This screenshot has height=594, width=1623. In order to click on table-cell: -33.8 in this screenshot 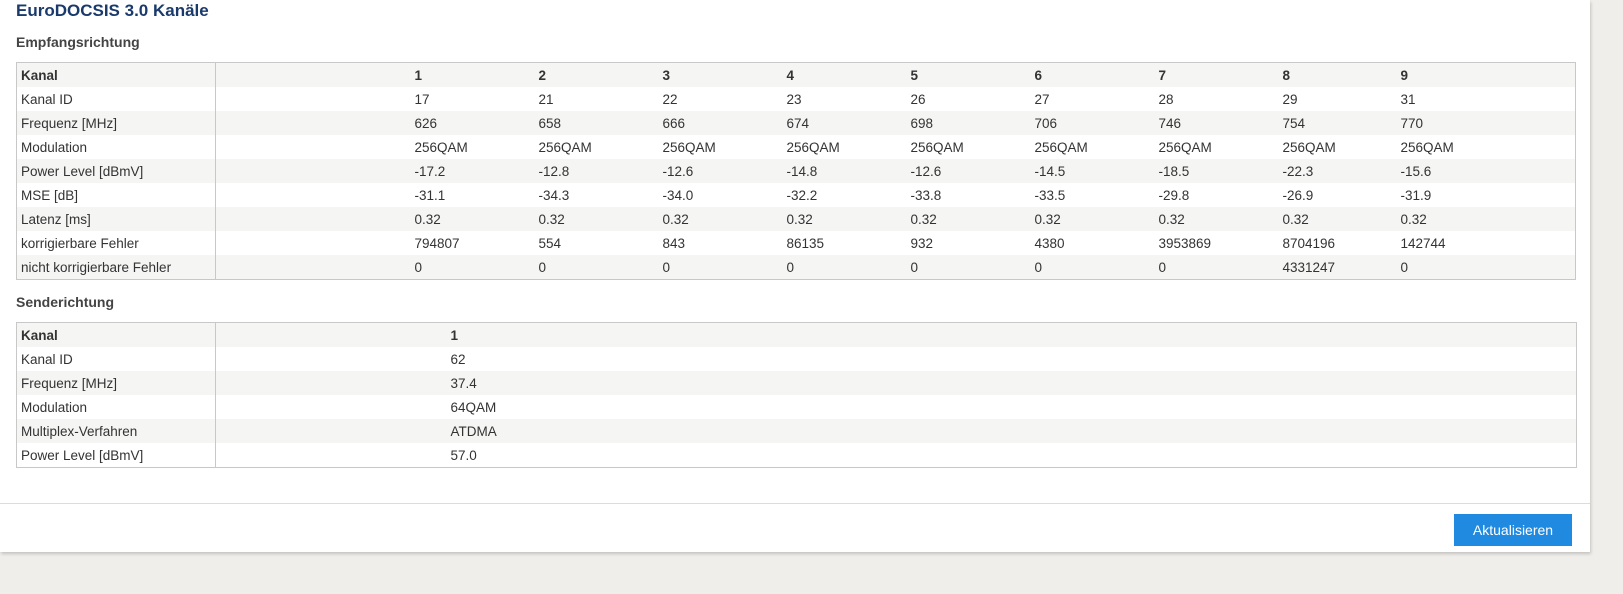, I will do `click(968, 195)`.